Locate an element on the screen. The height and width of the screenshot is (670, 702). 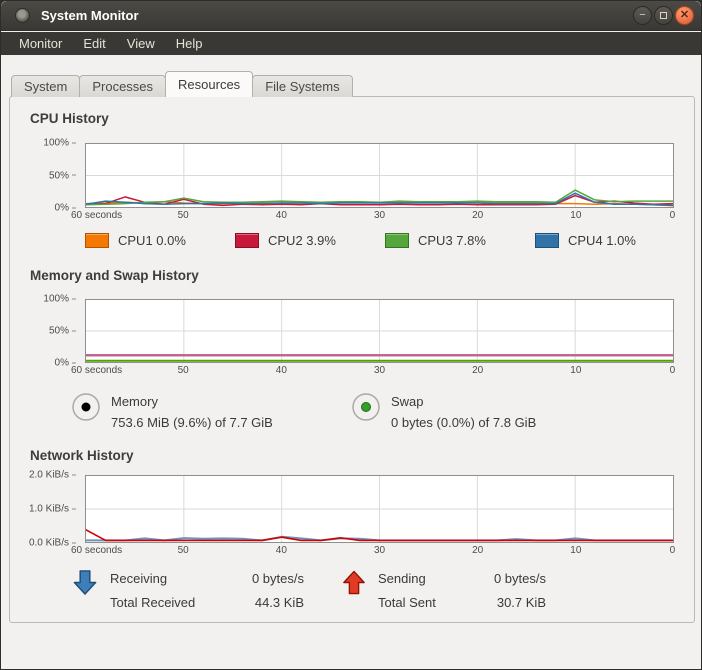
swap-legend-item: Swap 0 bytes (0.0%) of 7.8 GiB is located at coordinates (492, 412).